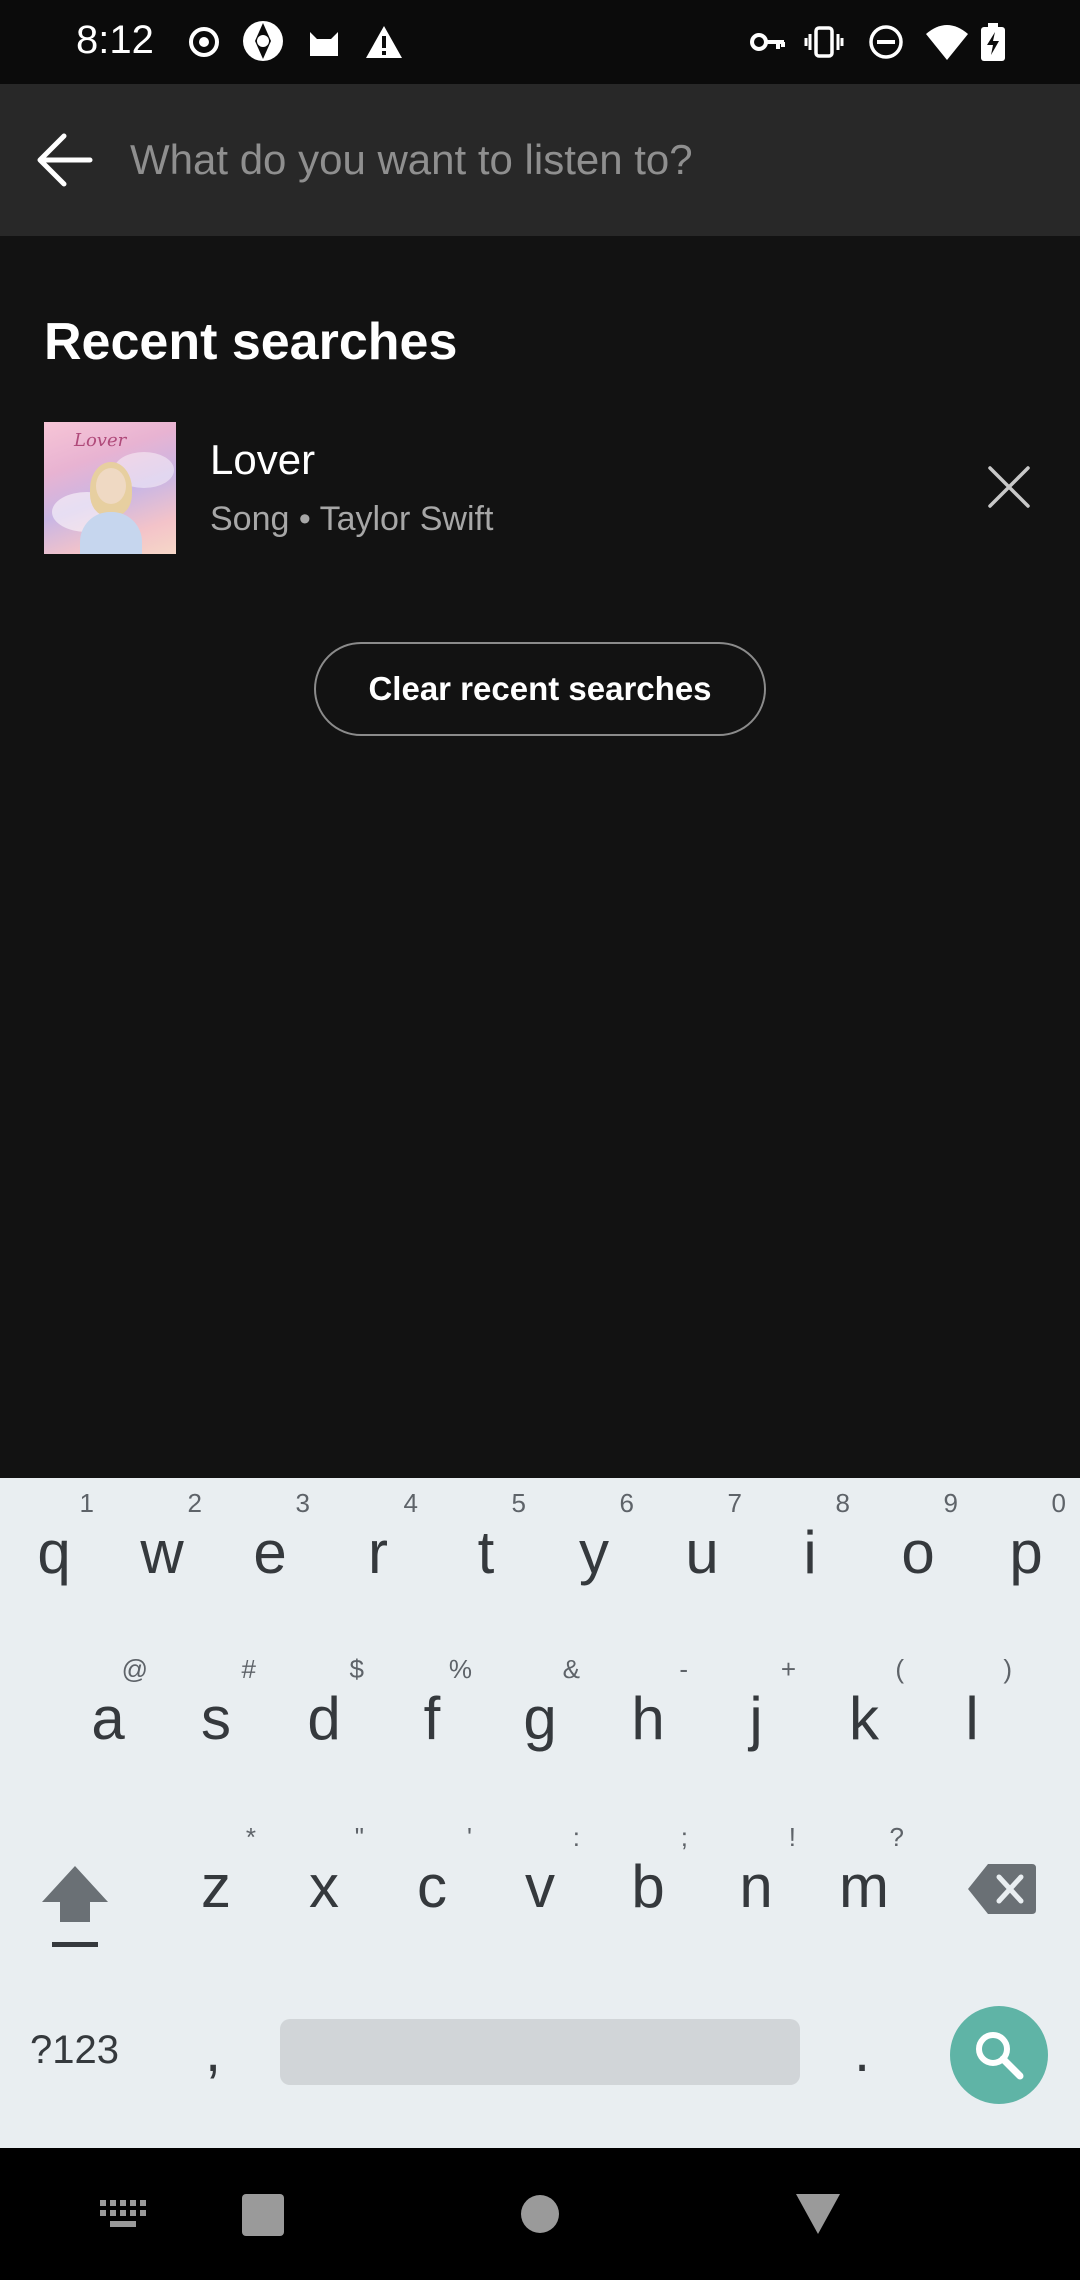  I want to click on shift-key, so click(75, 1903).